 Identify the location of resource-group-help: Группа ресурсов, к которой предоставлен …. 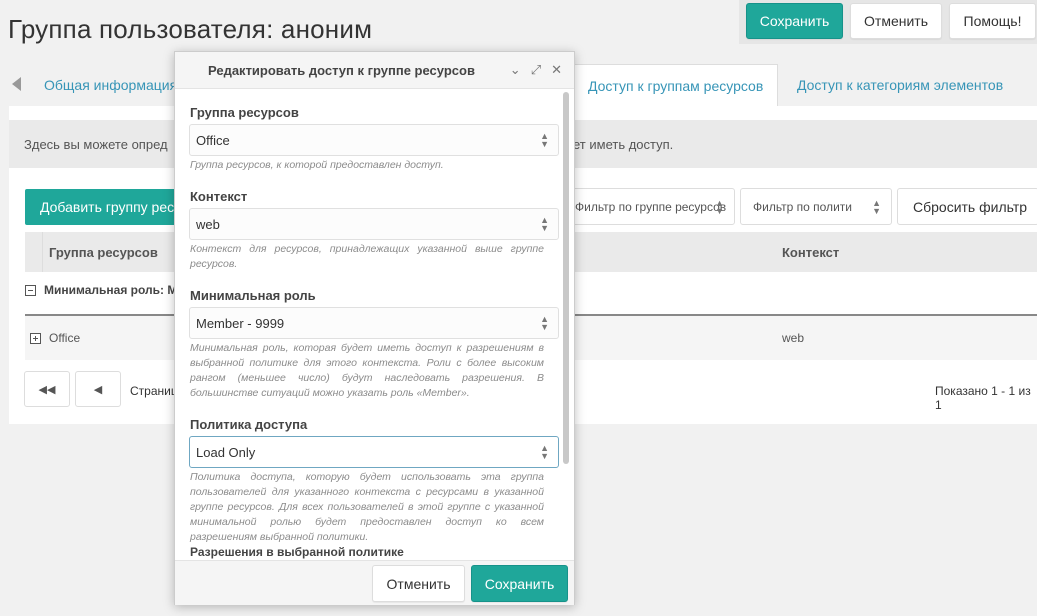
(317, 165).